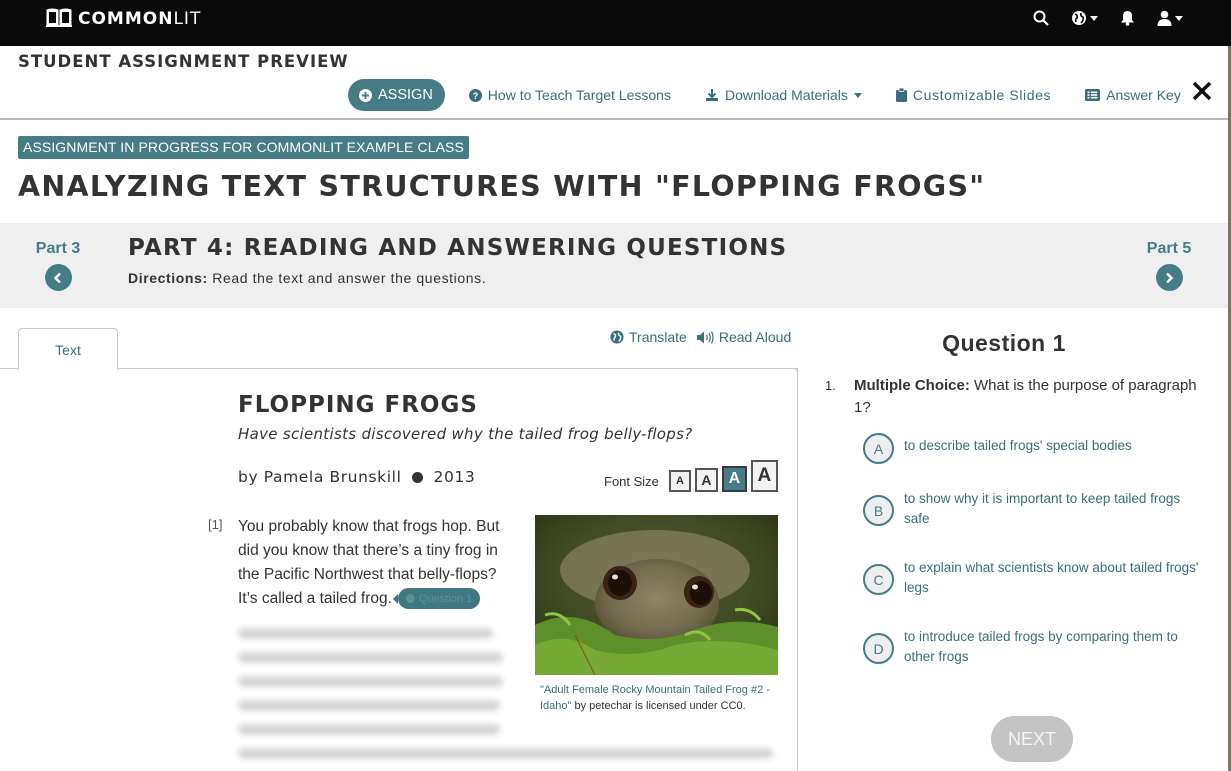 The width and height of the screenshot is (1231, 771). I want to click on question-circle-icon: ?, so click(475, 95).